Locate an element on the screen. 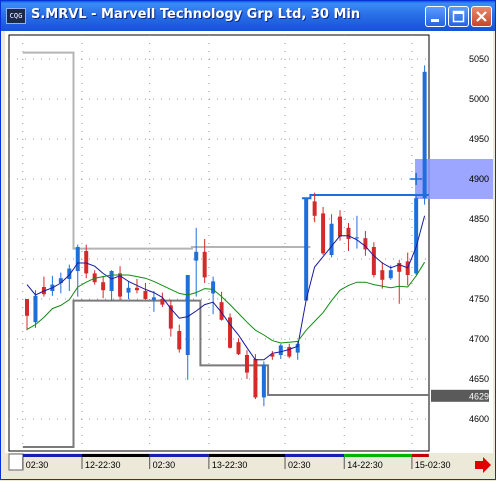 The height and width of the screenshot is (481, 496). current-price-label: 4629 is located at coordinates (479, 396).